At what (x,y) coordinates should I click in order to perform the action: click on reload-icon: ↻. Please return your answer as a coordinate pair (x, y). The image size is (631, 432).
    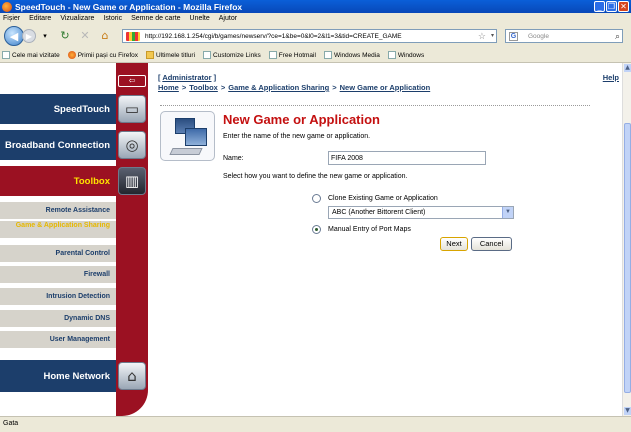
    Looking at the image, I should click on (65, 36).